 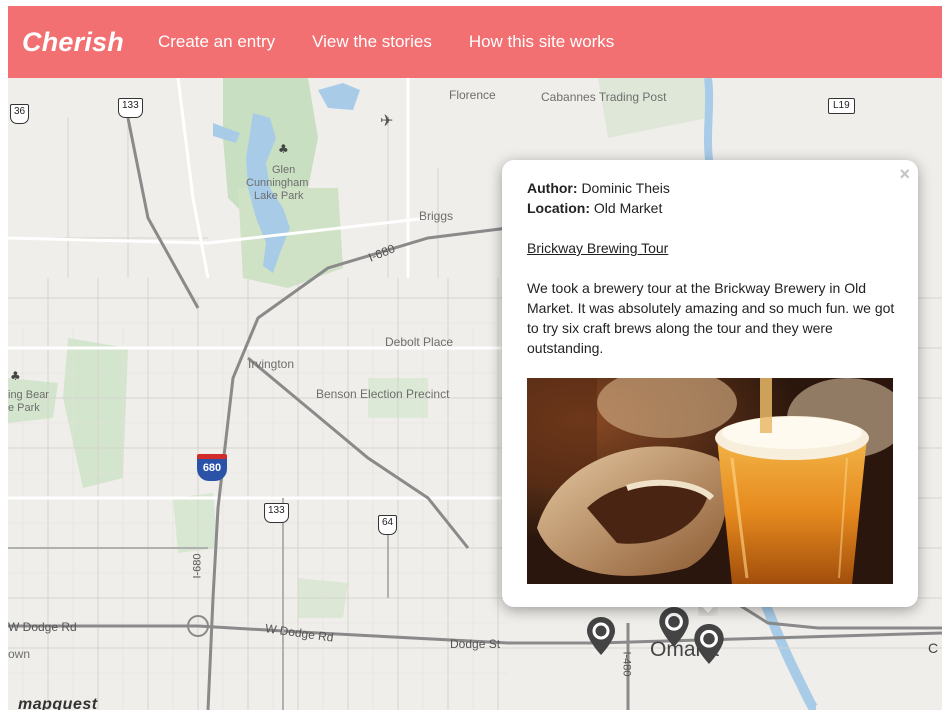 I want to click on label-glen: Glen, so click(x=284, y=170).